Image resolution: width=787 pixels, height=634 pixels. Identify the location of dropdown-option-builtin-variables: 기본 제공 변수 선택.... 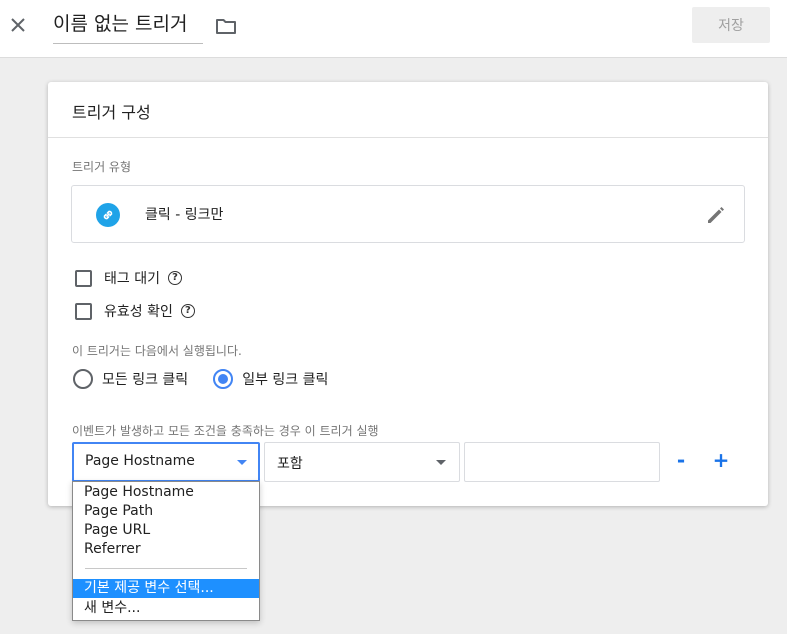
(166, 588).